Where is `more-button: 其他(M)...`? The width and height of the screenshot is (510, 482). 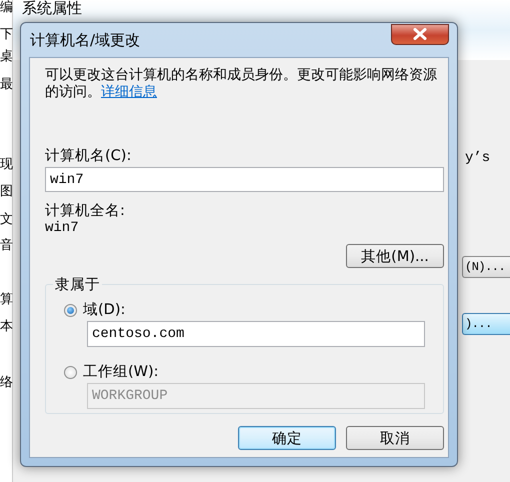 more-button: 其他(M)... is located at coordinates (395, 256).